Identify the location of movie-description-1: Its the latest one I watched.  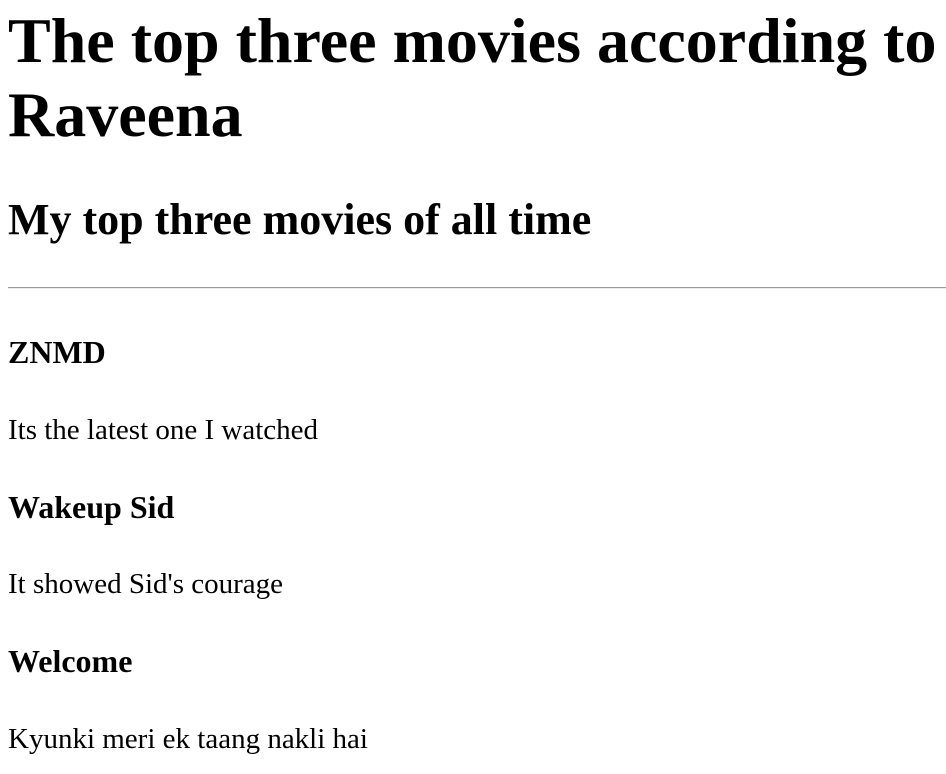
(163, 430).